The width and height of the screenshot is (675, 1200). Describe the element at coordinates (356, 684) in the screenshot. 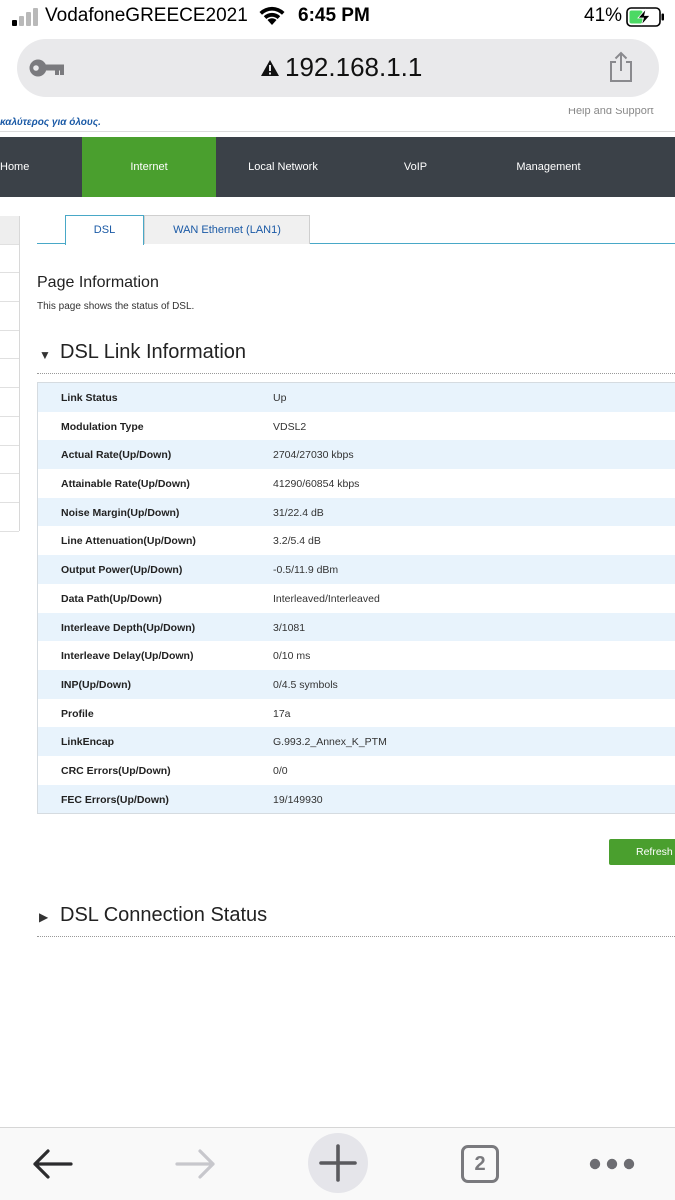

I see `table-row: INP(Up/Down) 0/4.5 symbols` at that location.